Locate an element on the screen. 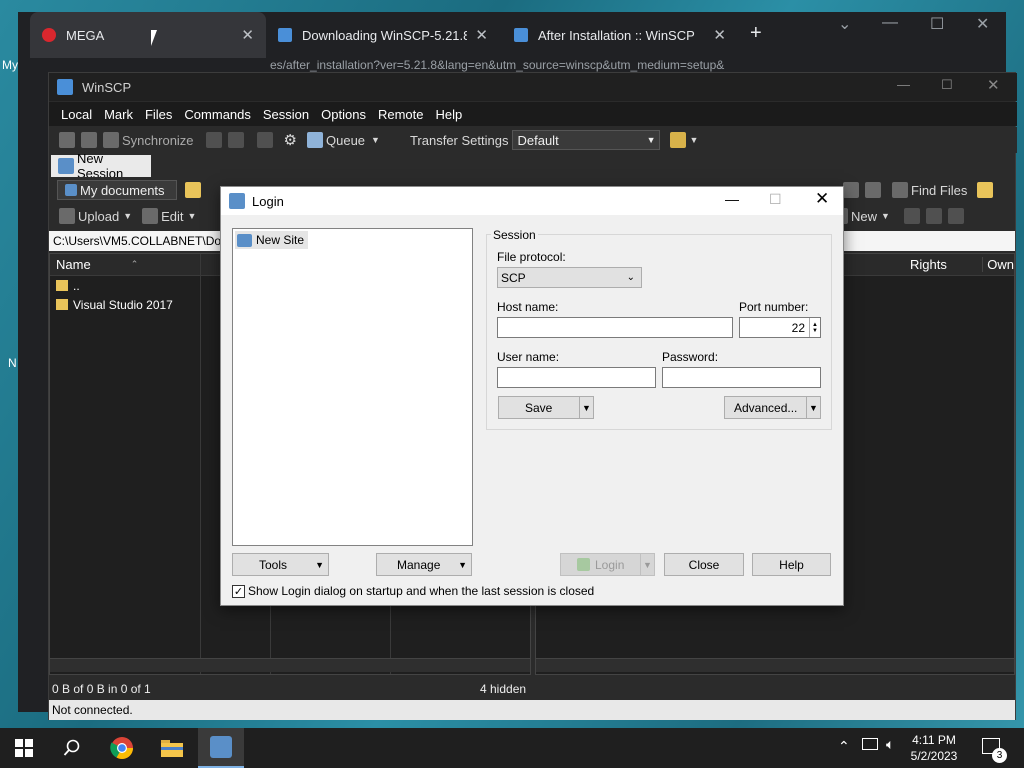 The height and width of the screenshot is (768, 1024). putty-icon is located at coordinates (235, 140).